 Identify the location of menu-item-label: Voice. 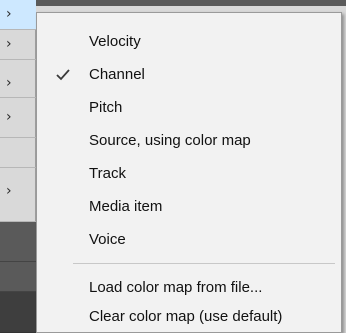
(107, 239).